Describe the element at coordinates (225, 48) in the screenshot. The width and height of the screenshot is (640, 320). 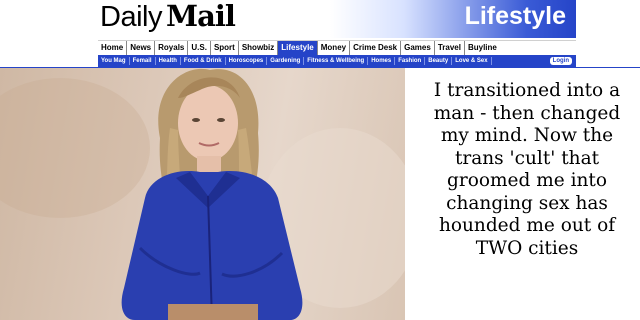
I see `nav-item-sport: Sport` at that location.